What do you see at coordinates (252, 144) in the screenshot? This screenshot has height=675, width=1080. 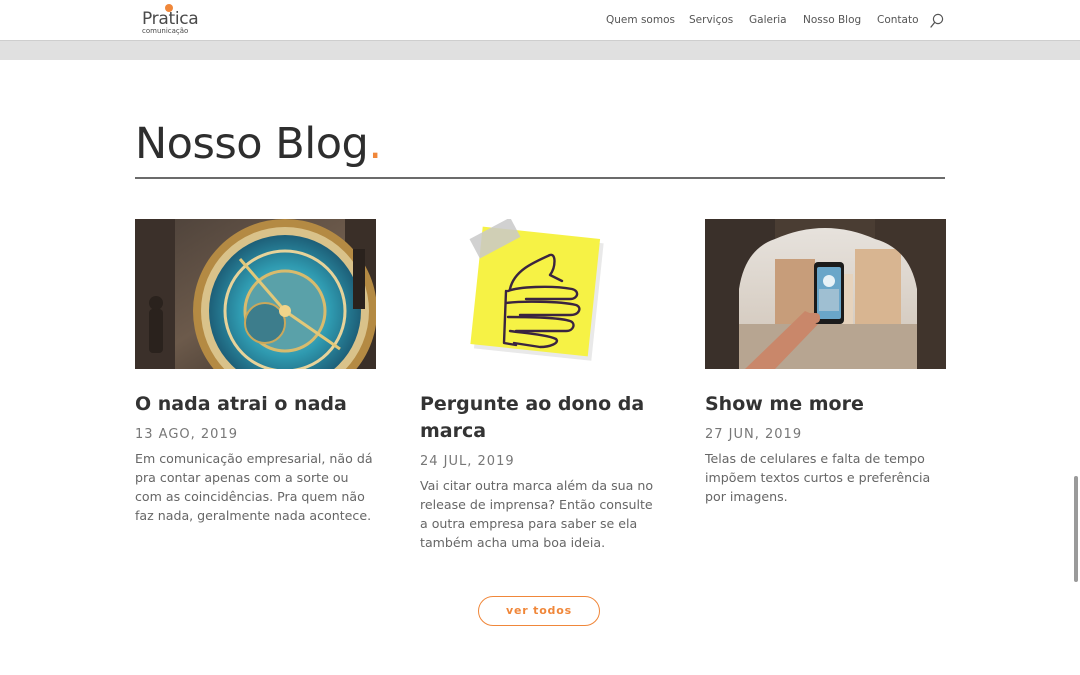 I see `section-title-text: Nosso Blog` at bounding box center [252, 144].